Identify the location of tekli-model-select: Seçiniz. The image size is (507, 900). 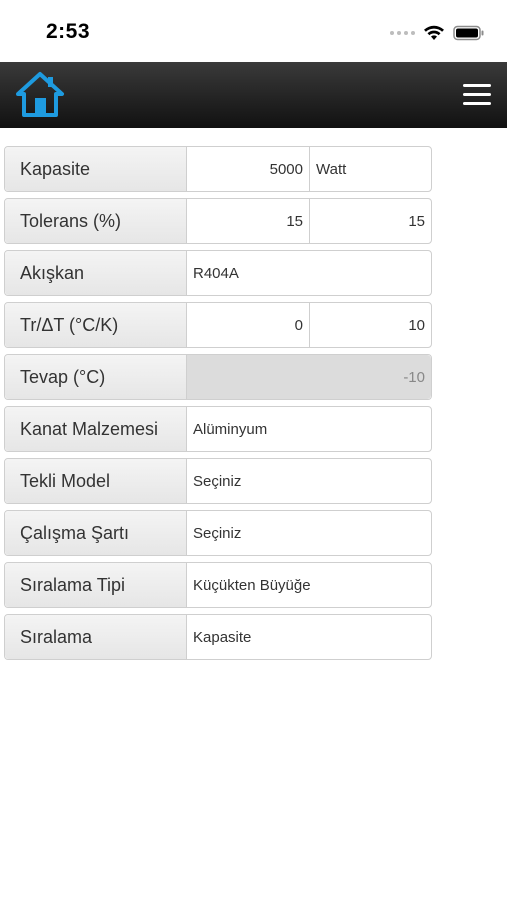
(309, 481).